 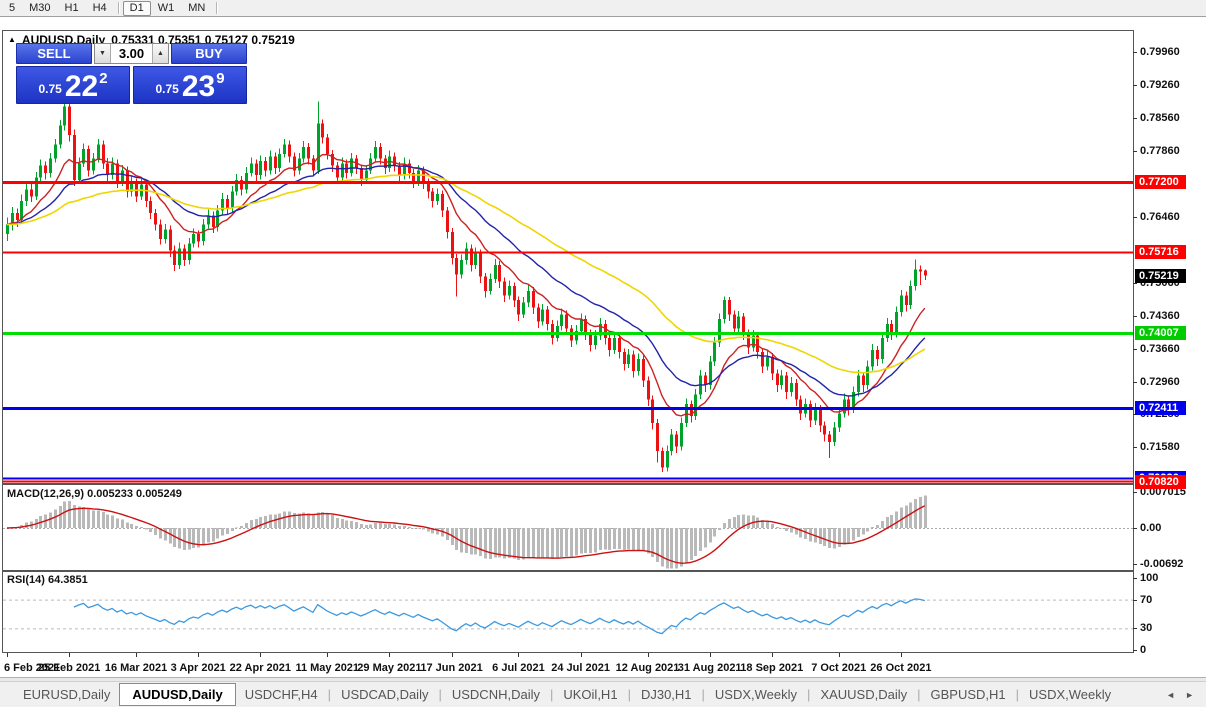 What do you see at coordinates (81, 86) in the screenshot?
I see `sell-price-big: 22` at bounding box center [81, 86].